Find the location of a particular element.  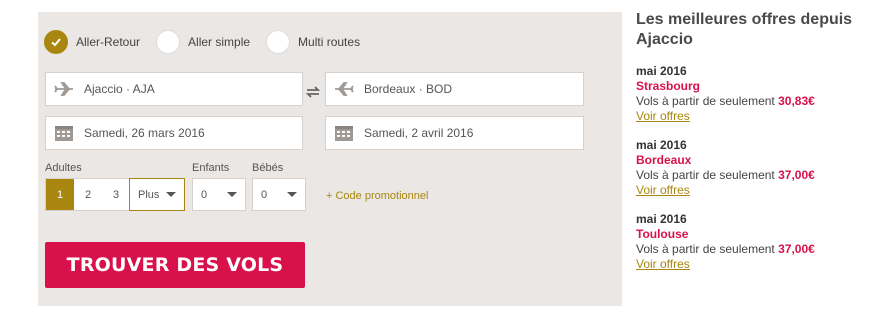

offer-description: Vols à partir de seulement 30,83€ is located at coordinates (764, 101).